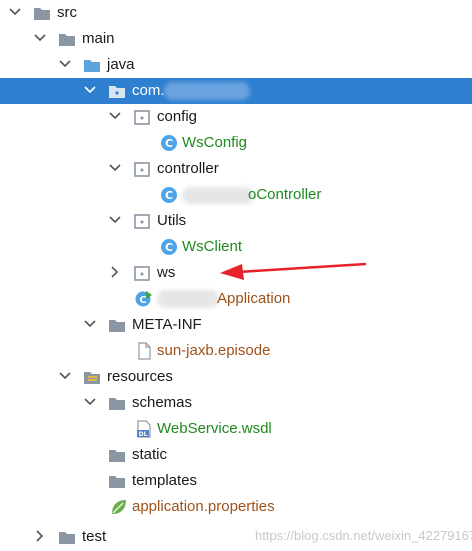  What do you see at coordinates (92, 65) in the screenshot?
I see `source-folder-icon` at bounding box center [92, 65].